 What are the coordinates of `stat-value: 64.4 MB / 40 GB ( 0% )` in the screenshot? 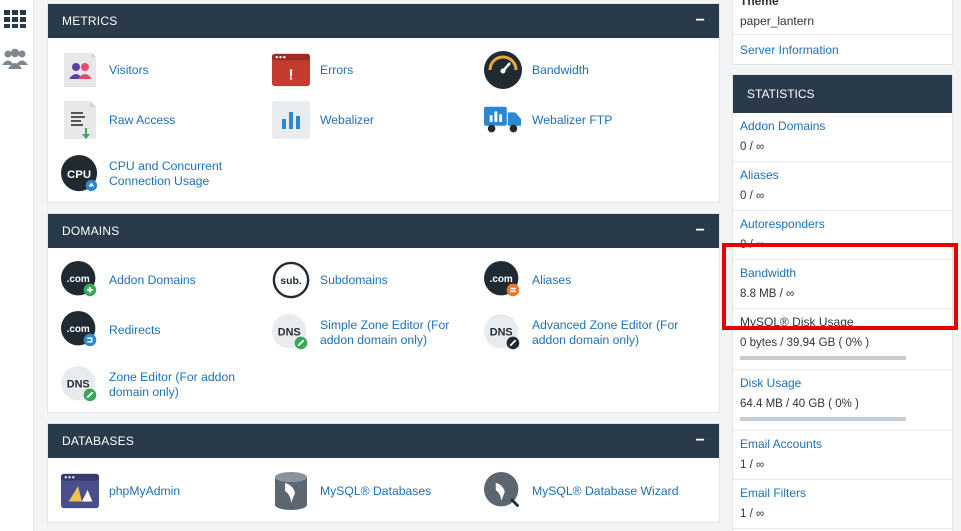 It's located at (799, 404).